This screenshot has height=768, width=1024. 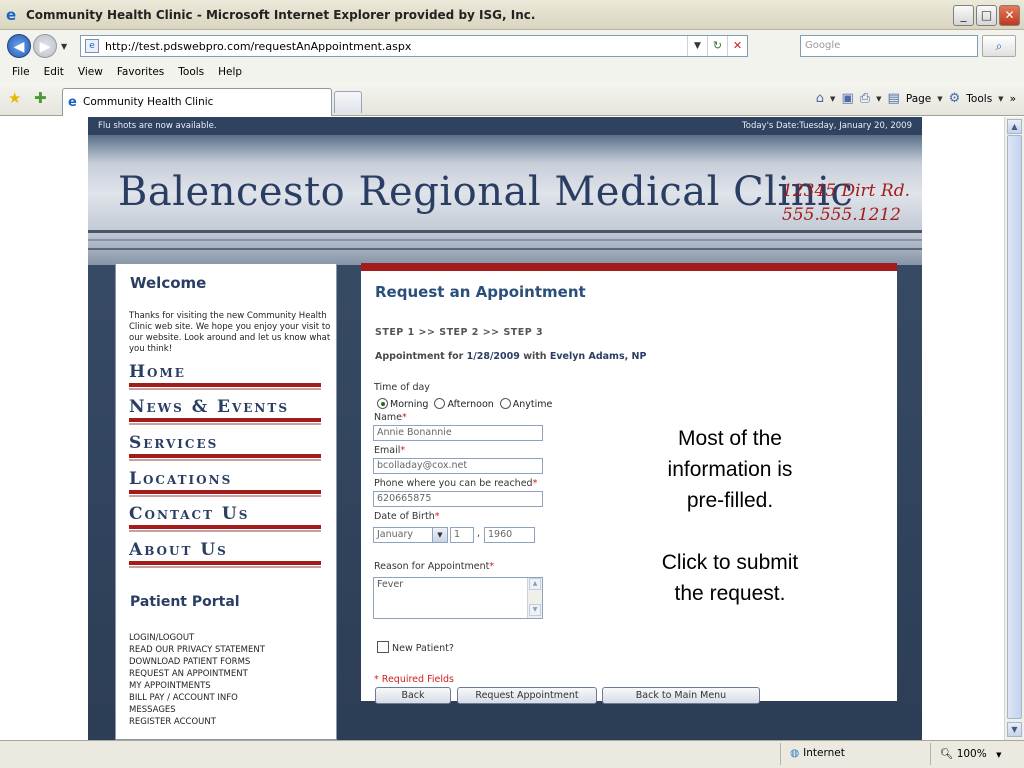 What do you see at coordinates (963, 15) in the screenshot?
I see `minimize-button: _` at bounding box center [963, 15].